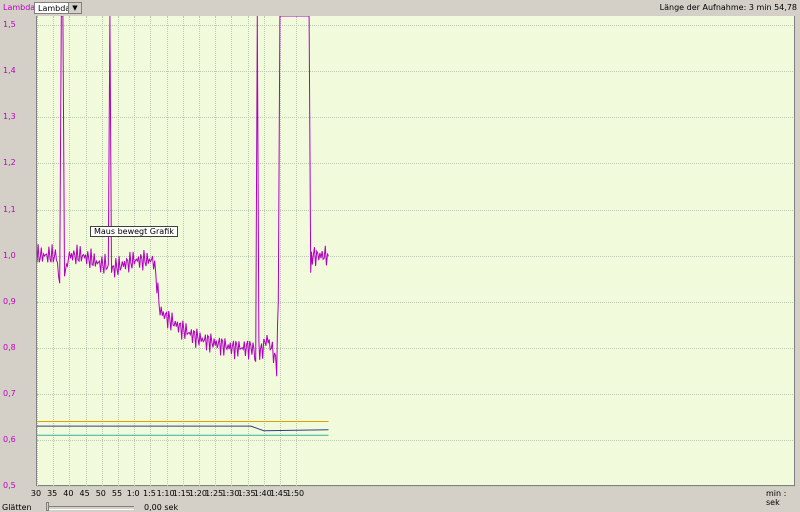  I want to click on y-tick-label: 0,7, so click(9, 393).